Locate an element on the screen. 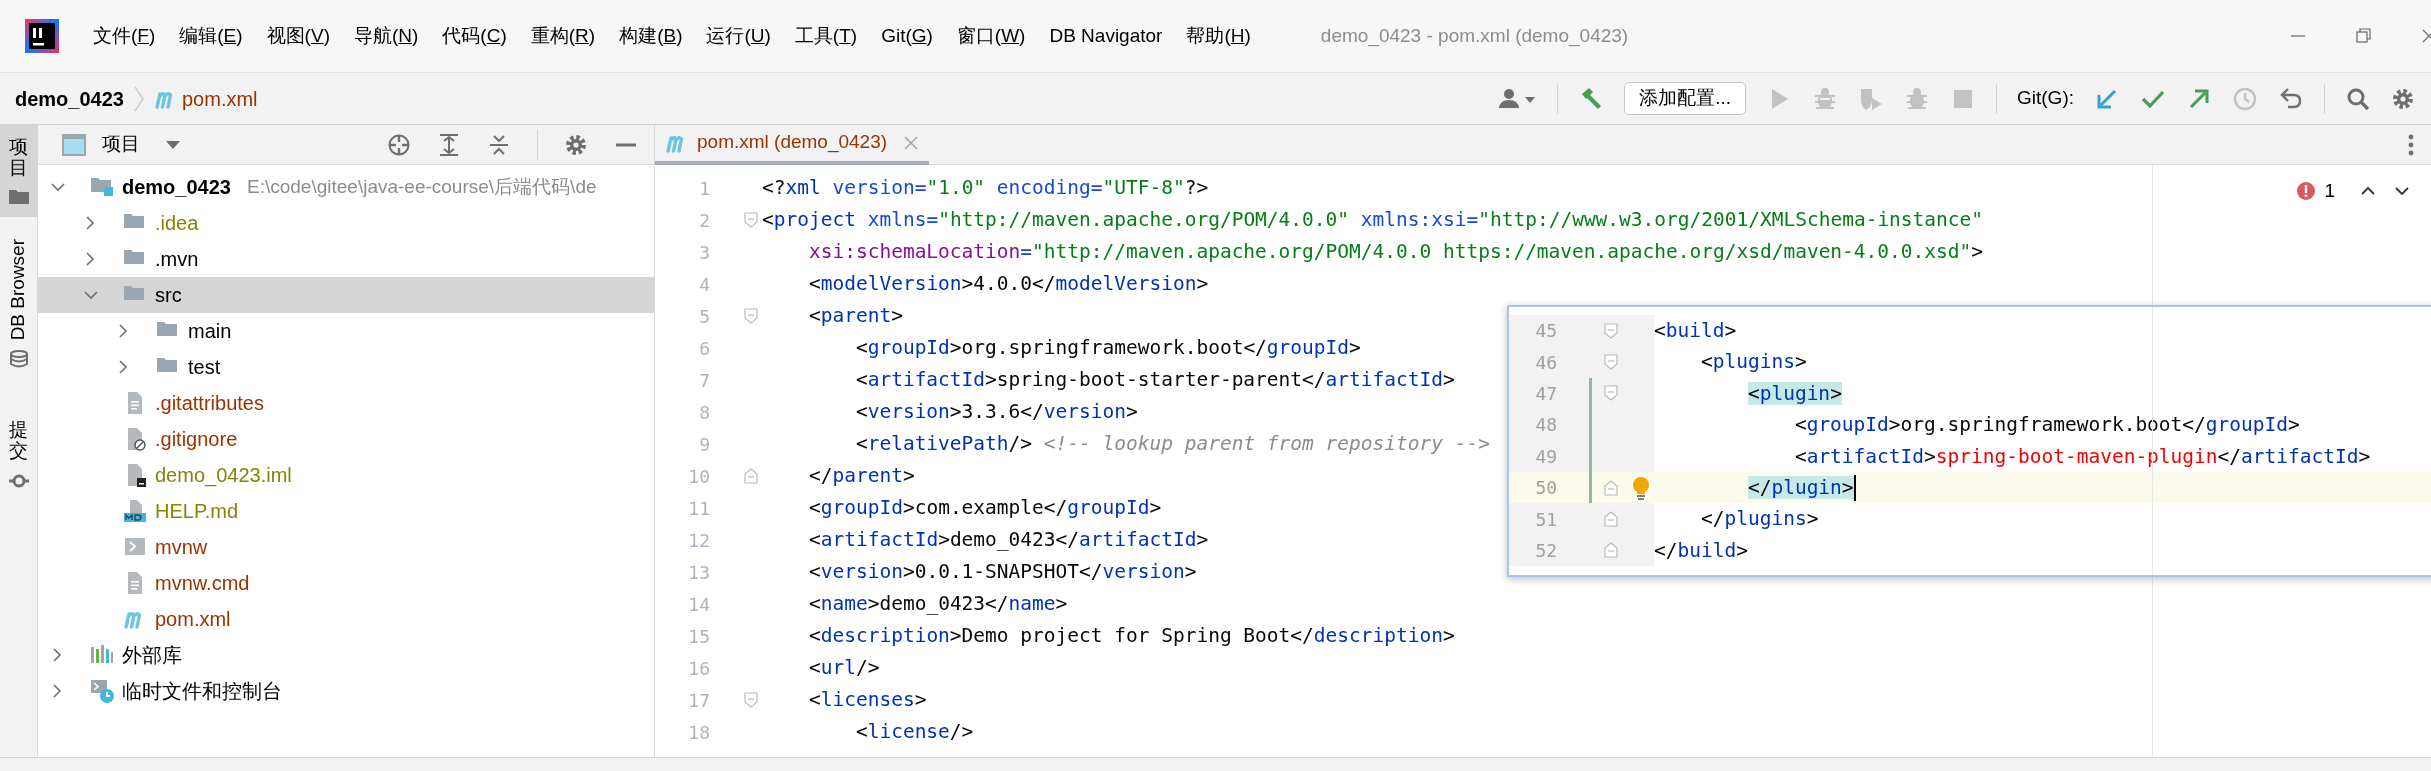 This screenshot has width=2431, height=771. history-clock-icon is located at coordinates (2245, 98).